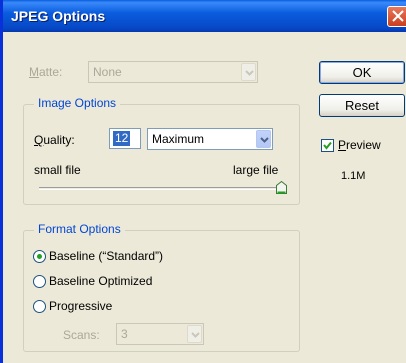 Image resolution: width=406 pixels, height=363 pixels. Describe the element at coordinates (39, 306) in the screenshot. I see `radio-progressive` at that location.